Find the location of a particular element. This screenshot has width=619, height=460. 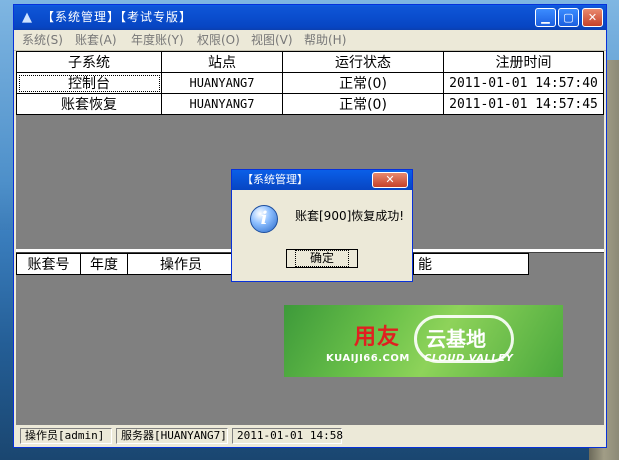

banner-brand: 用友 is located at coordinates (377, 337).